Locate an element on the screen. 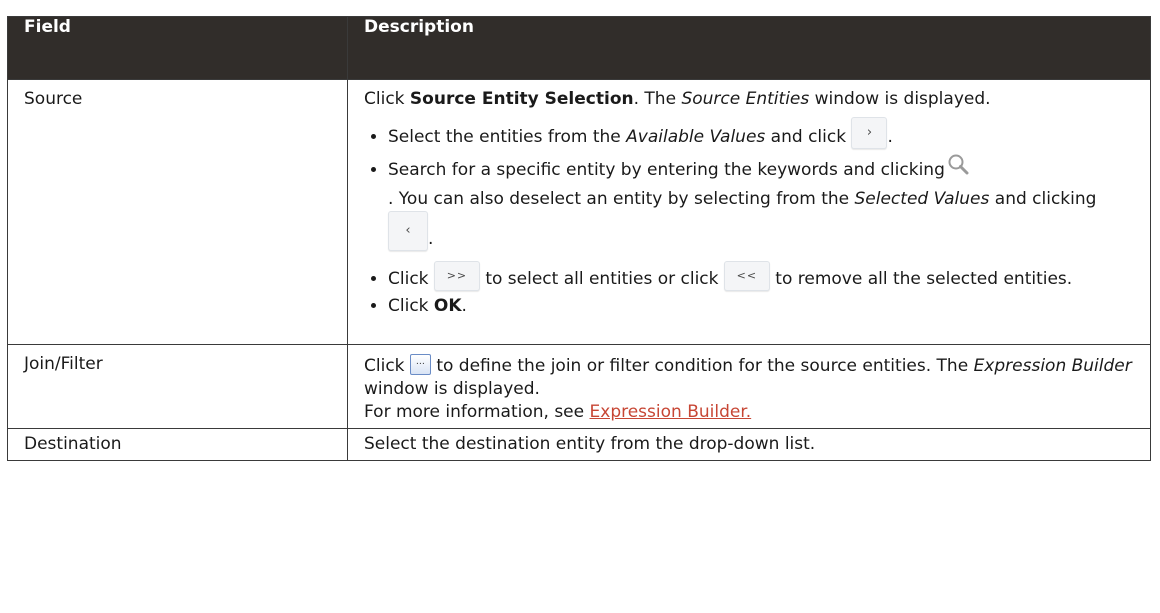  field-cell-join-filter: Join/Filter is located at coordinates (177, 386).